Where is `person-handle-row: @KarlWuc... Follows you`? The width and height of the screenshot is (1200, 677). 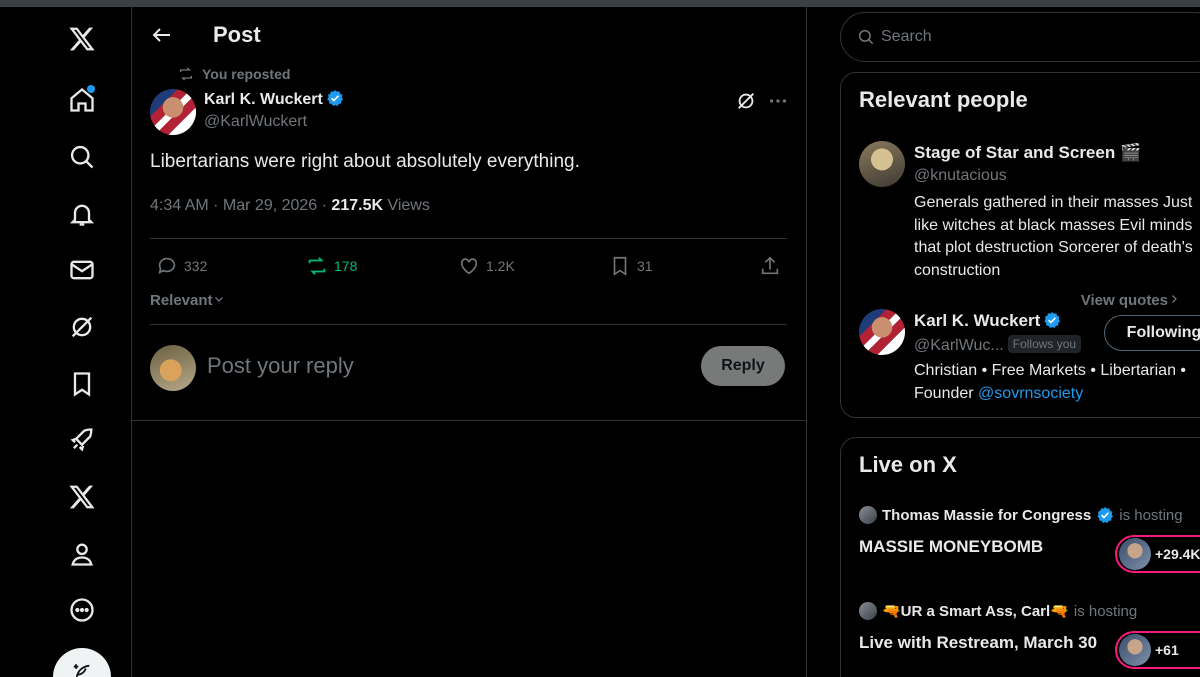
person-handle-row: @KarlWuc... Follows you is located at coordinates (998, 345).